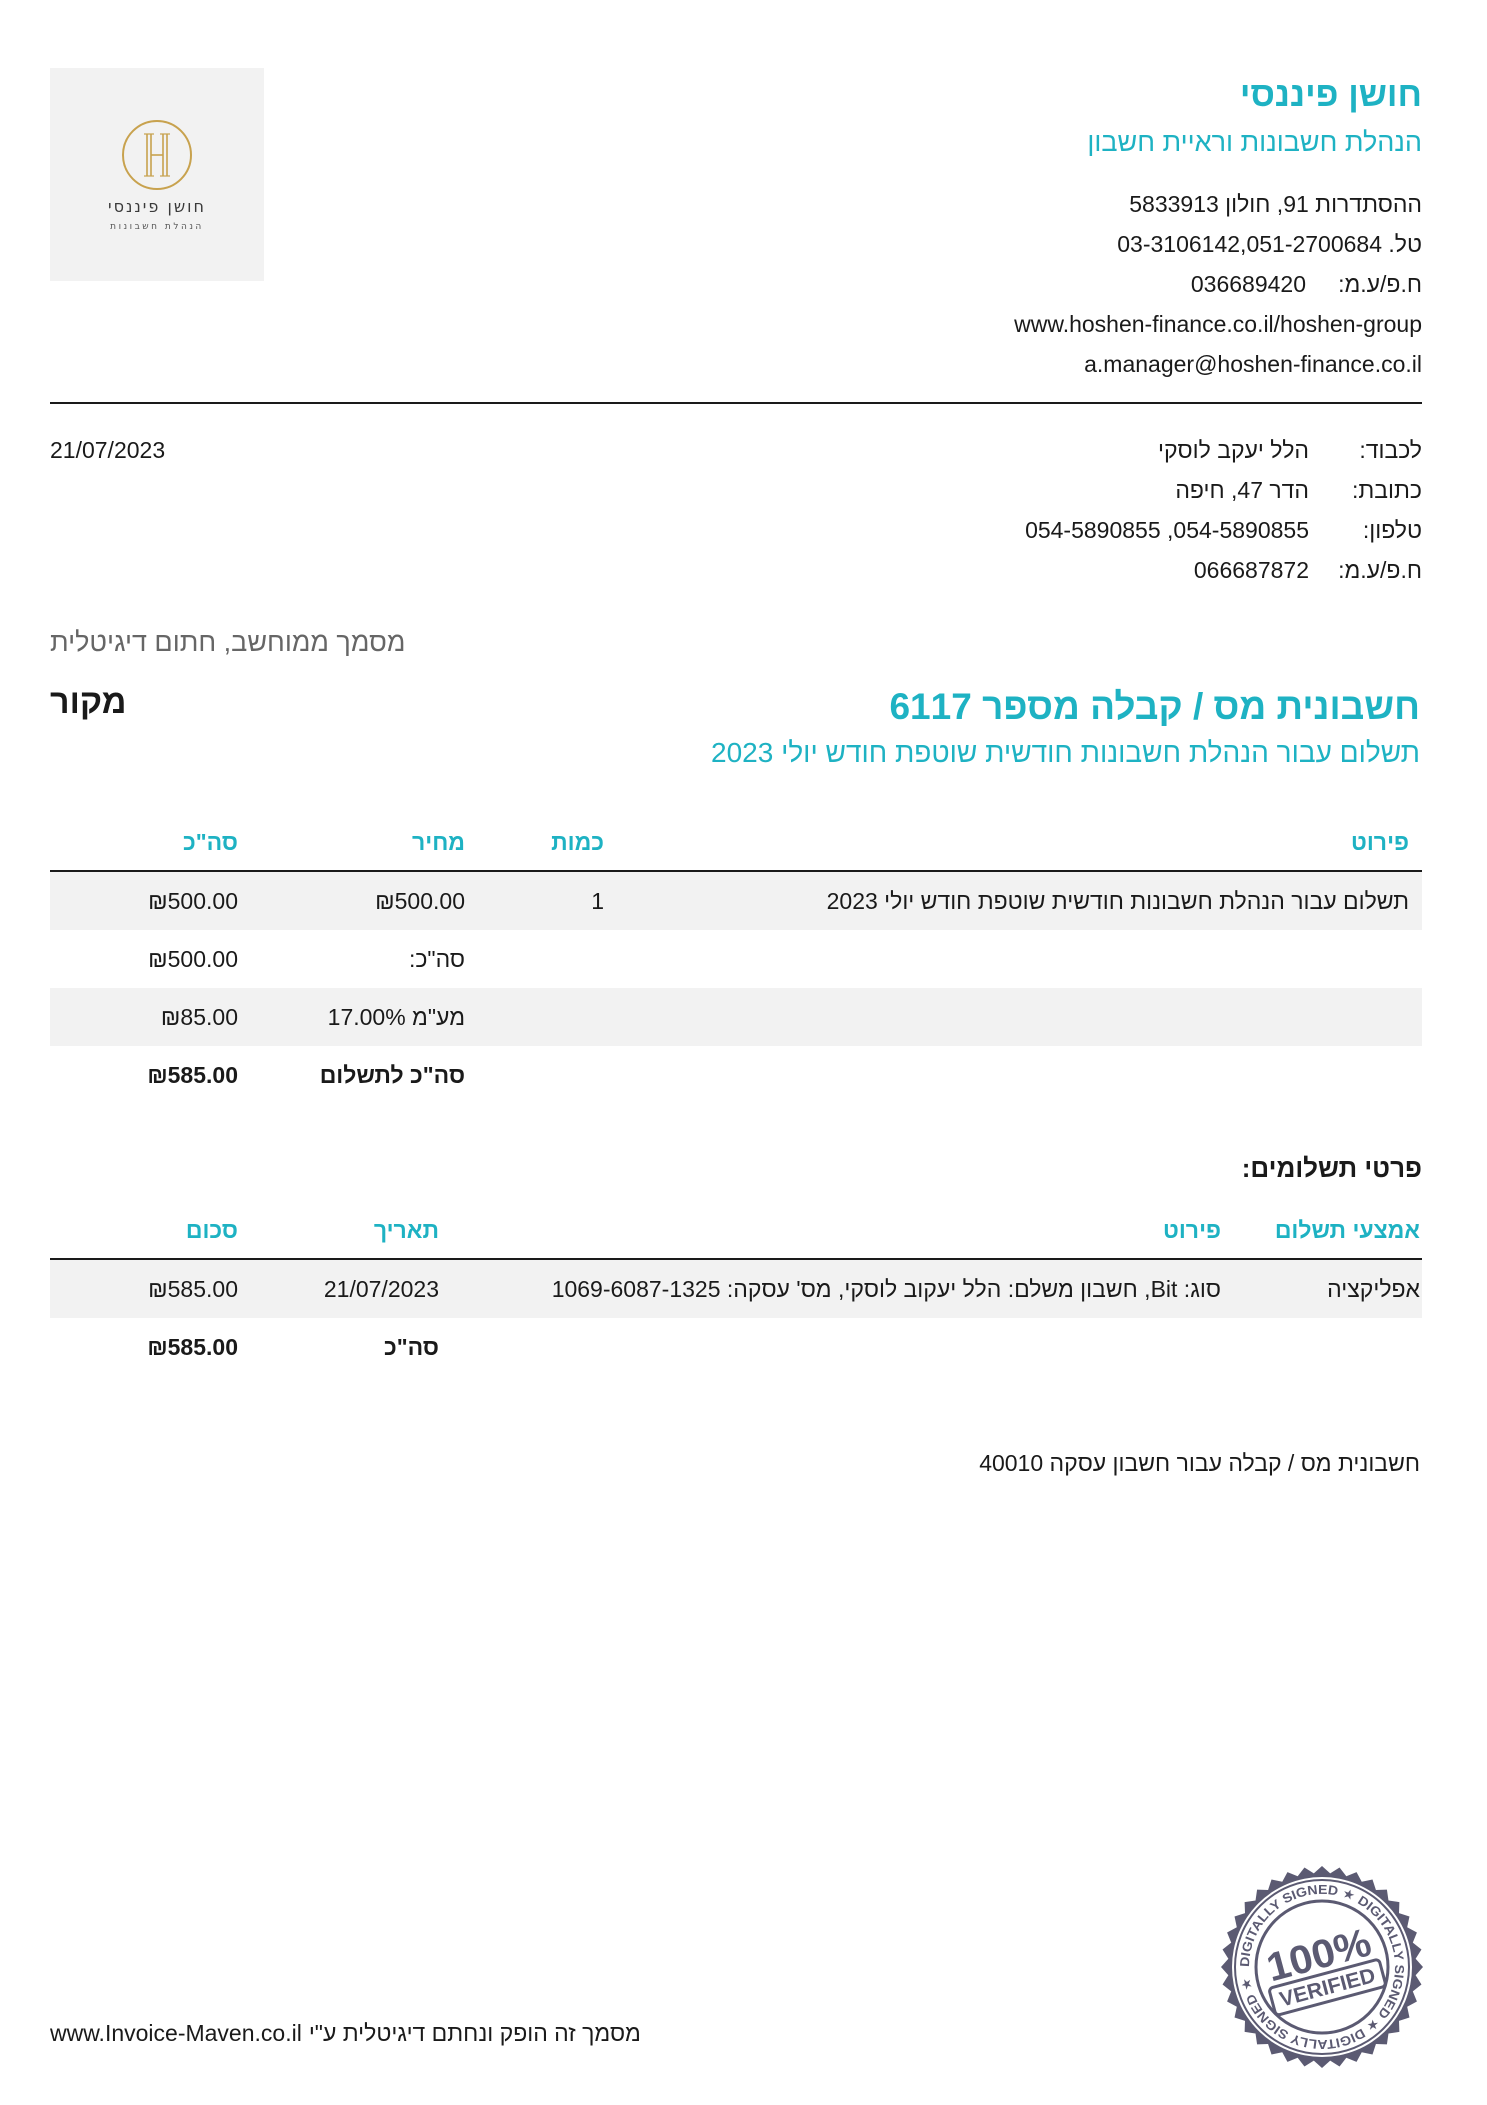 This screenshot has width=1487, height=2105. I want to click on payments-title: פרטי תשלומים:, so click(1331, 1168).